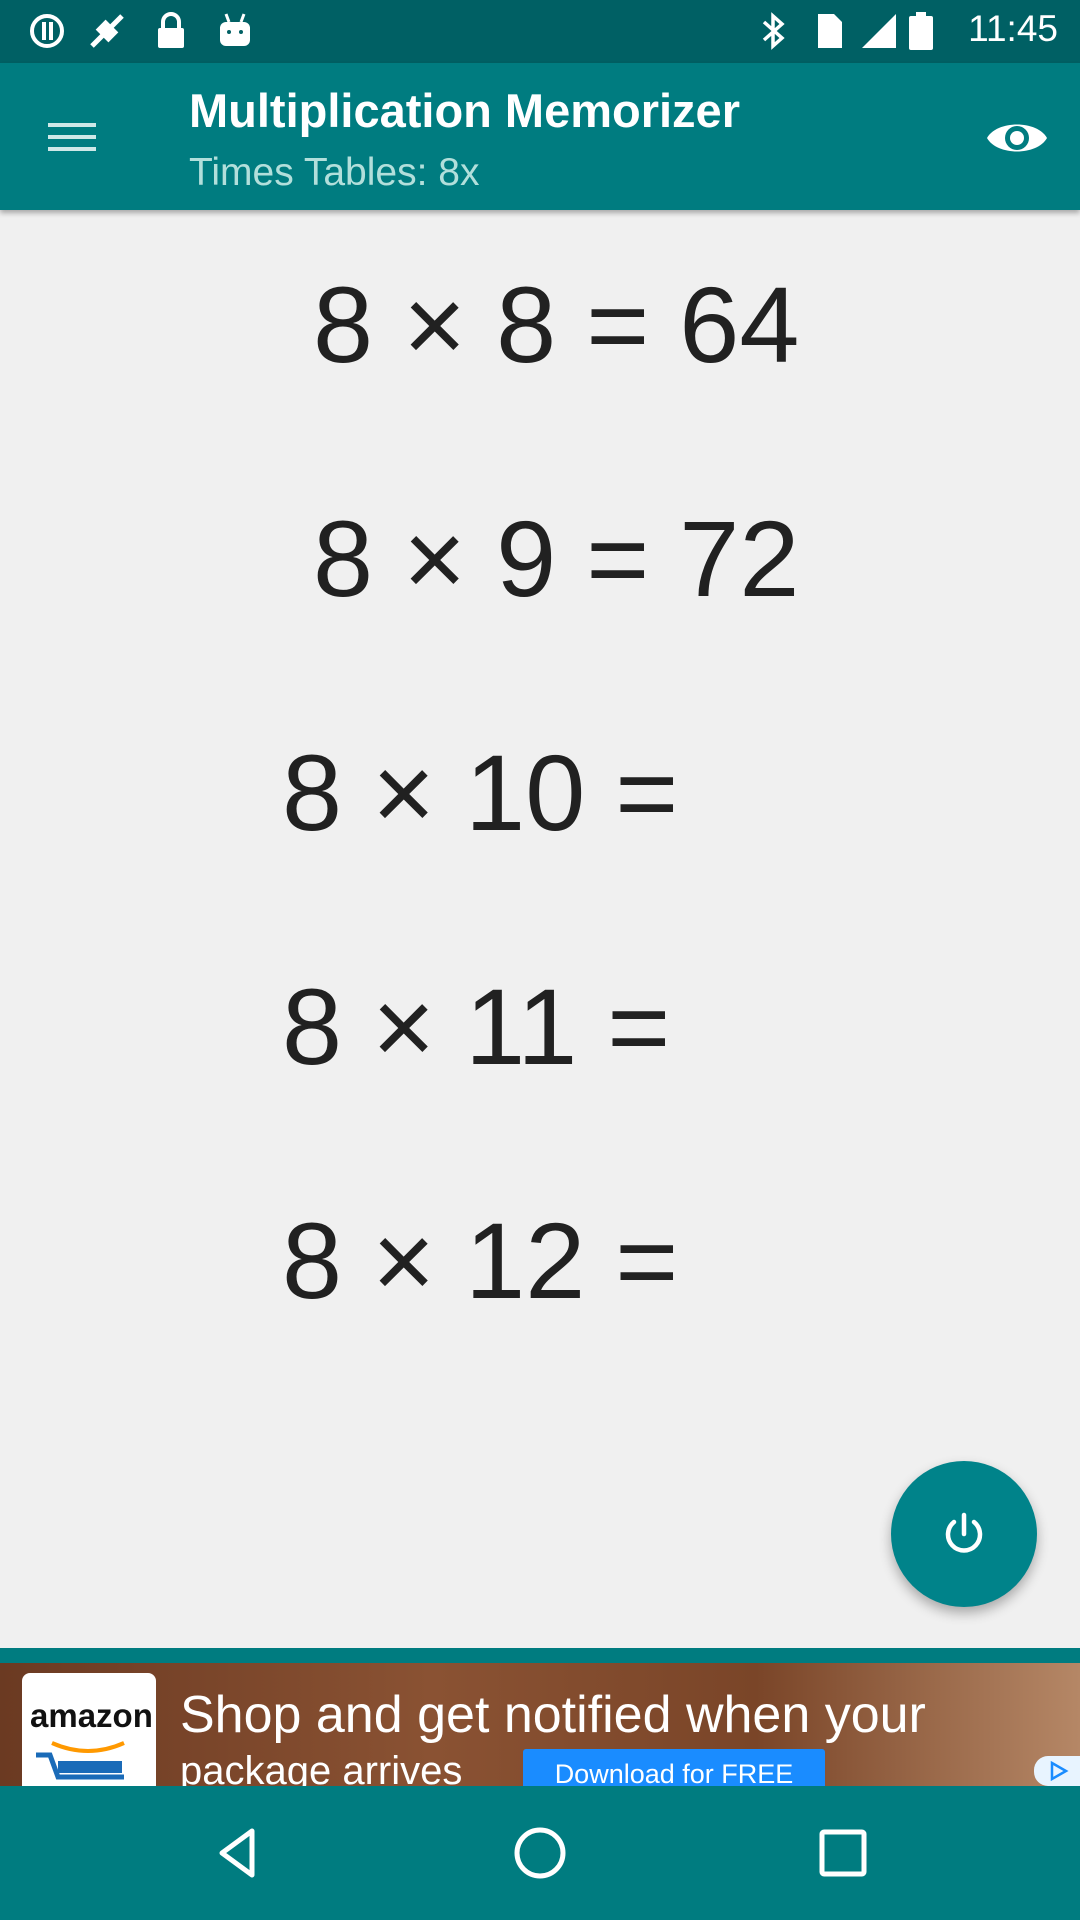  I want to click on back-icon, so click(238, 1853).